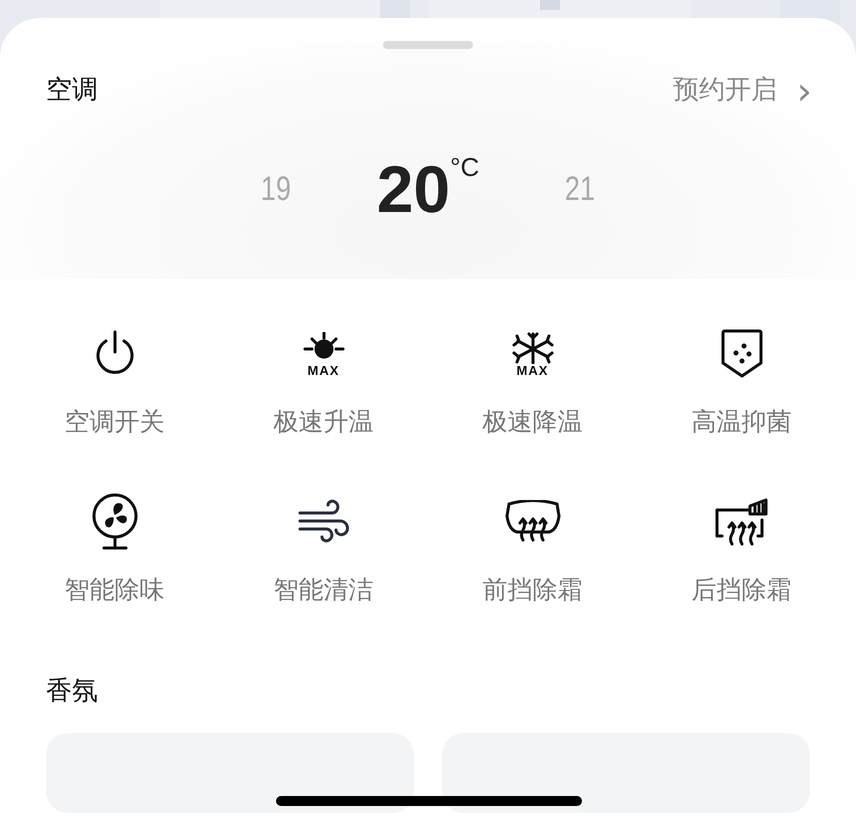  Describe the element at coordinates (114, 590) in the screenshot. I see `function-label: 智能除味` at that location.